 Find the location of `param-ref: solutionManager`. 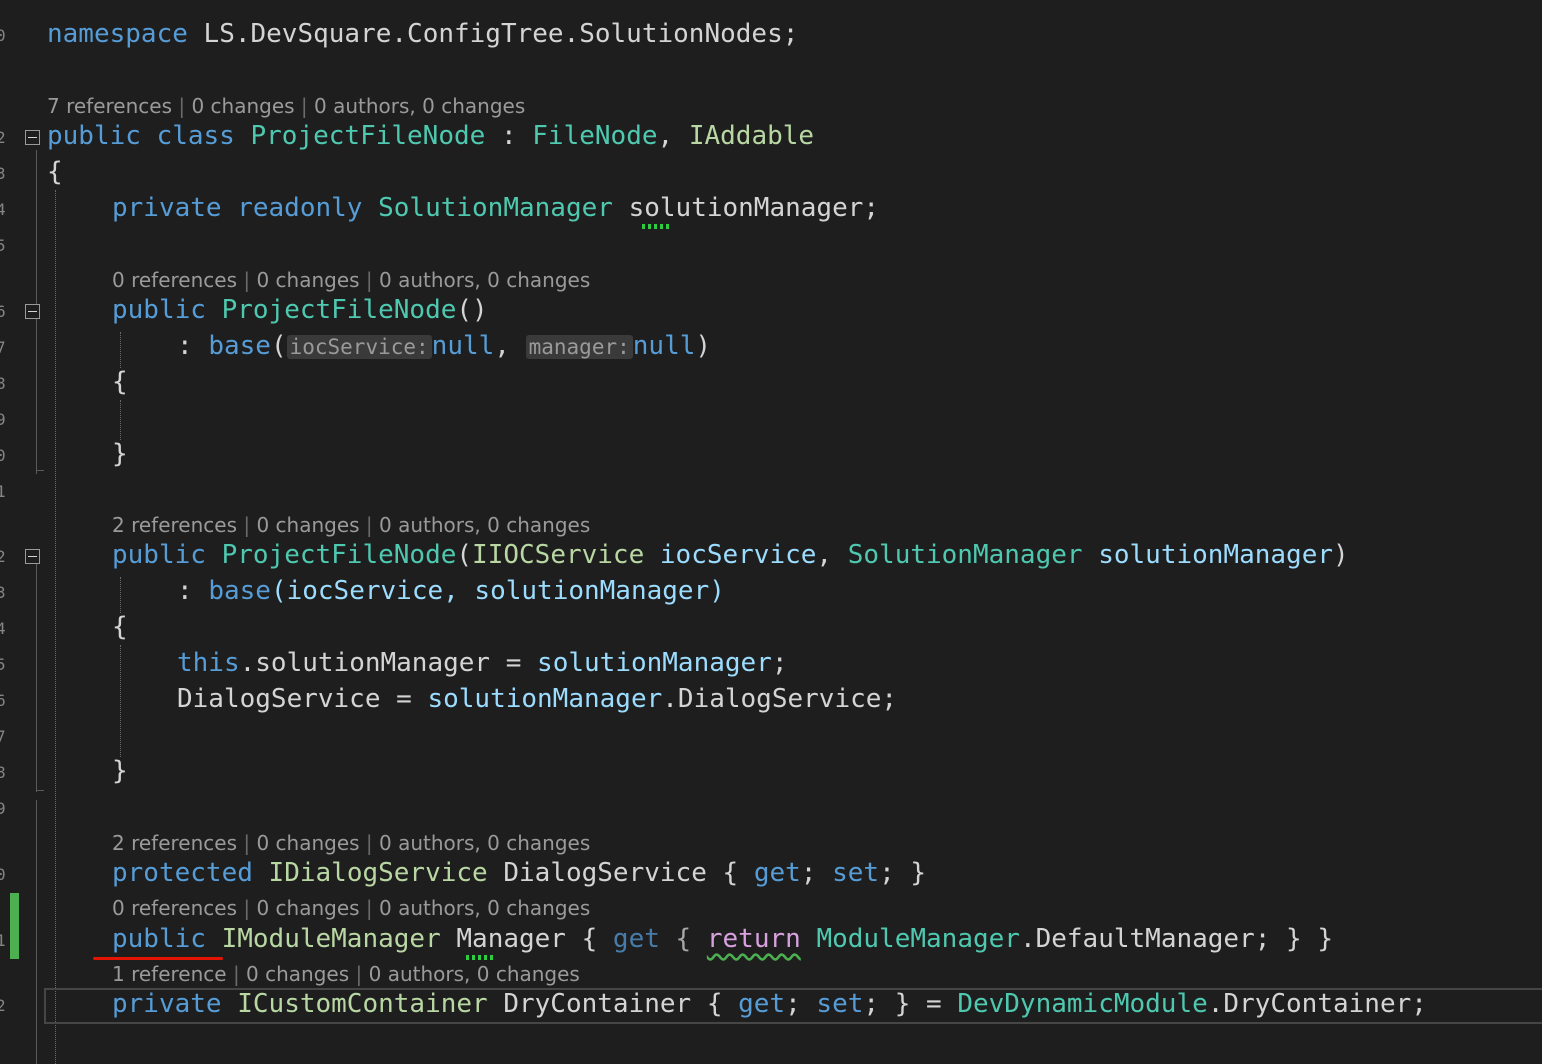

param-ref: solutionManager is located at coordinates (545, 699).